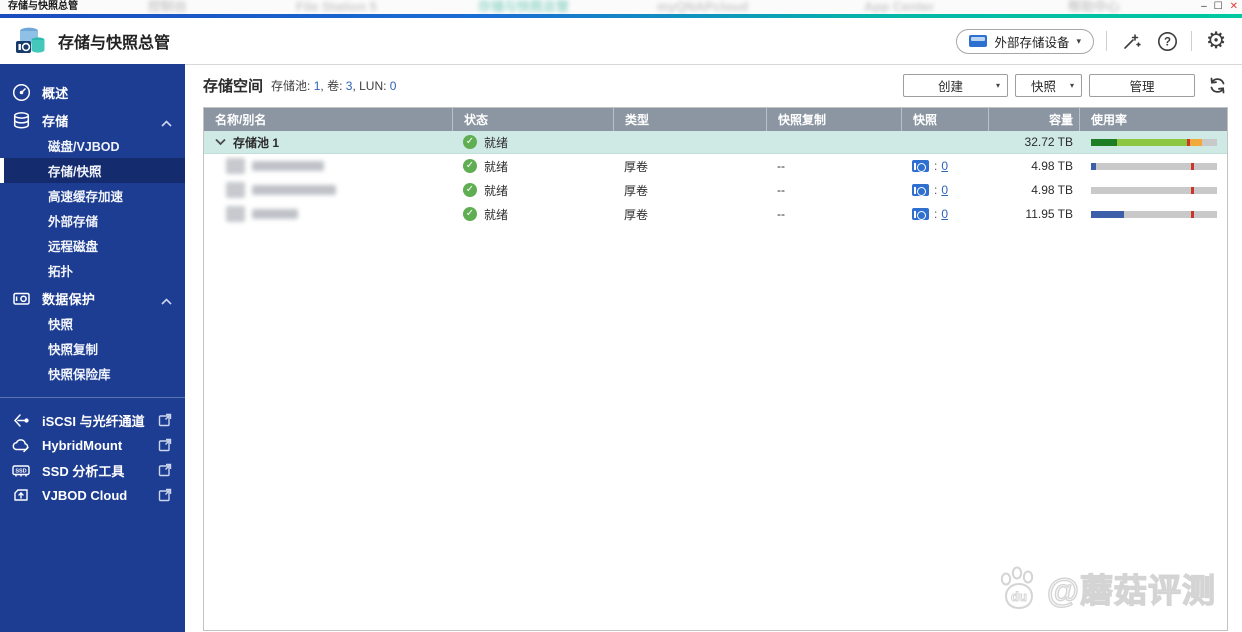 The height and width of the screenshot is (632, 1242). Describe the element at coordinates (92, 445) in the screenshot. I see `sidebar-item-hybridmount: HybridMount` at that location.